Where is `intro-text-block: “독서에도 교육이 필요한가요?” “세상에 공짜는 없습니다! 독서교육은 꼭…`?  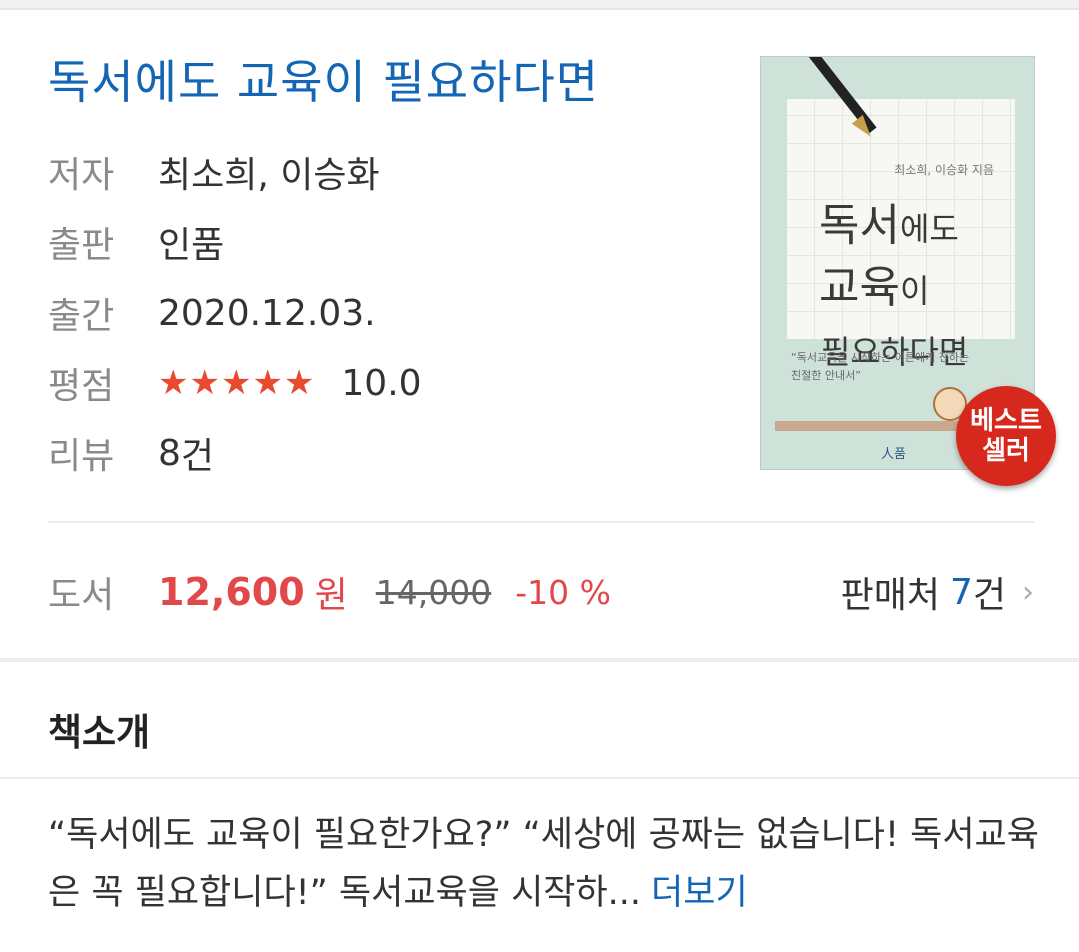
intro-text-block: “독서에도 교육이 필요한가요?” “세상에 공짜는 없습니다! 독서교육은 꼭… is located at coordinates (548, 864).